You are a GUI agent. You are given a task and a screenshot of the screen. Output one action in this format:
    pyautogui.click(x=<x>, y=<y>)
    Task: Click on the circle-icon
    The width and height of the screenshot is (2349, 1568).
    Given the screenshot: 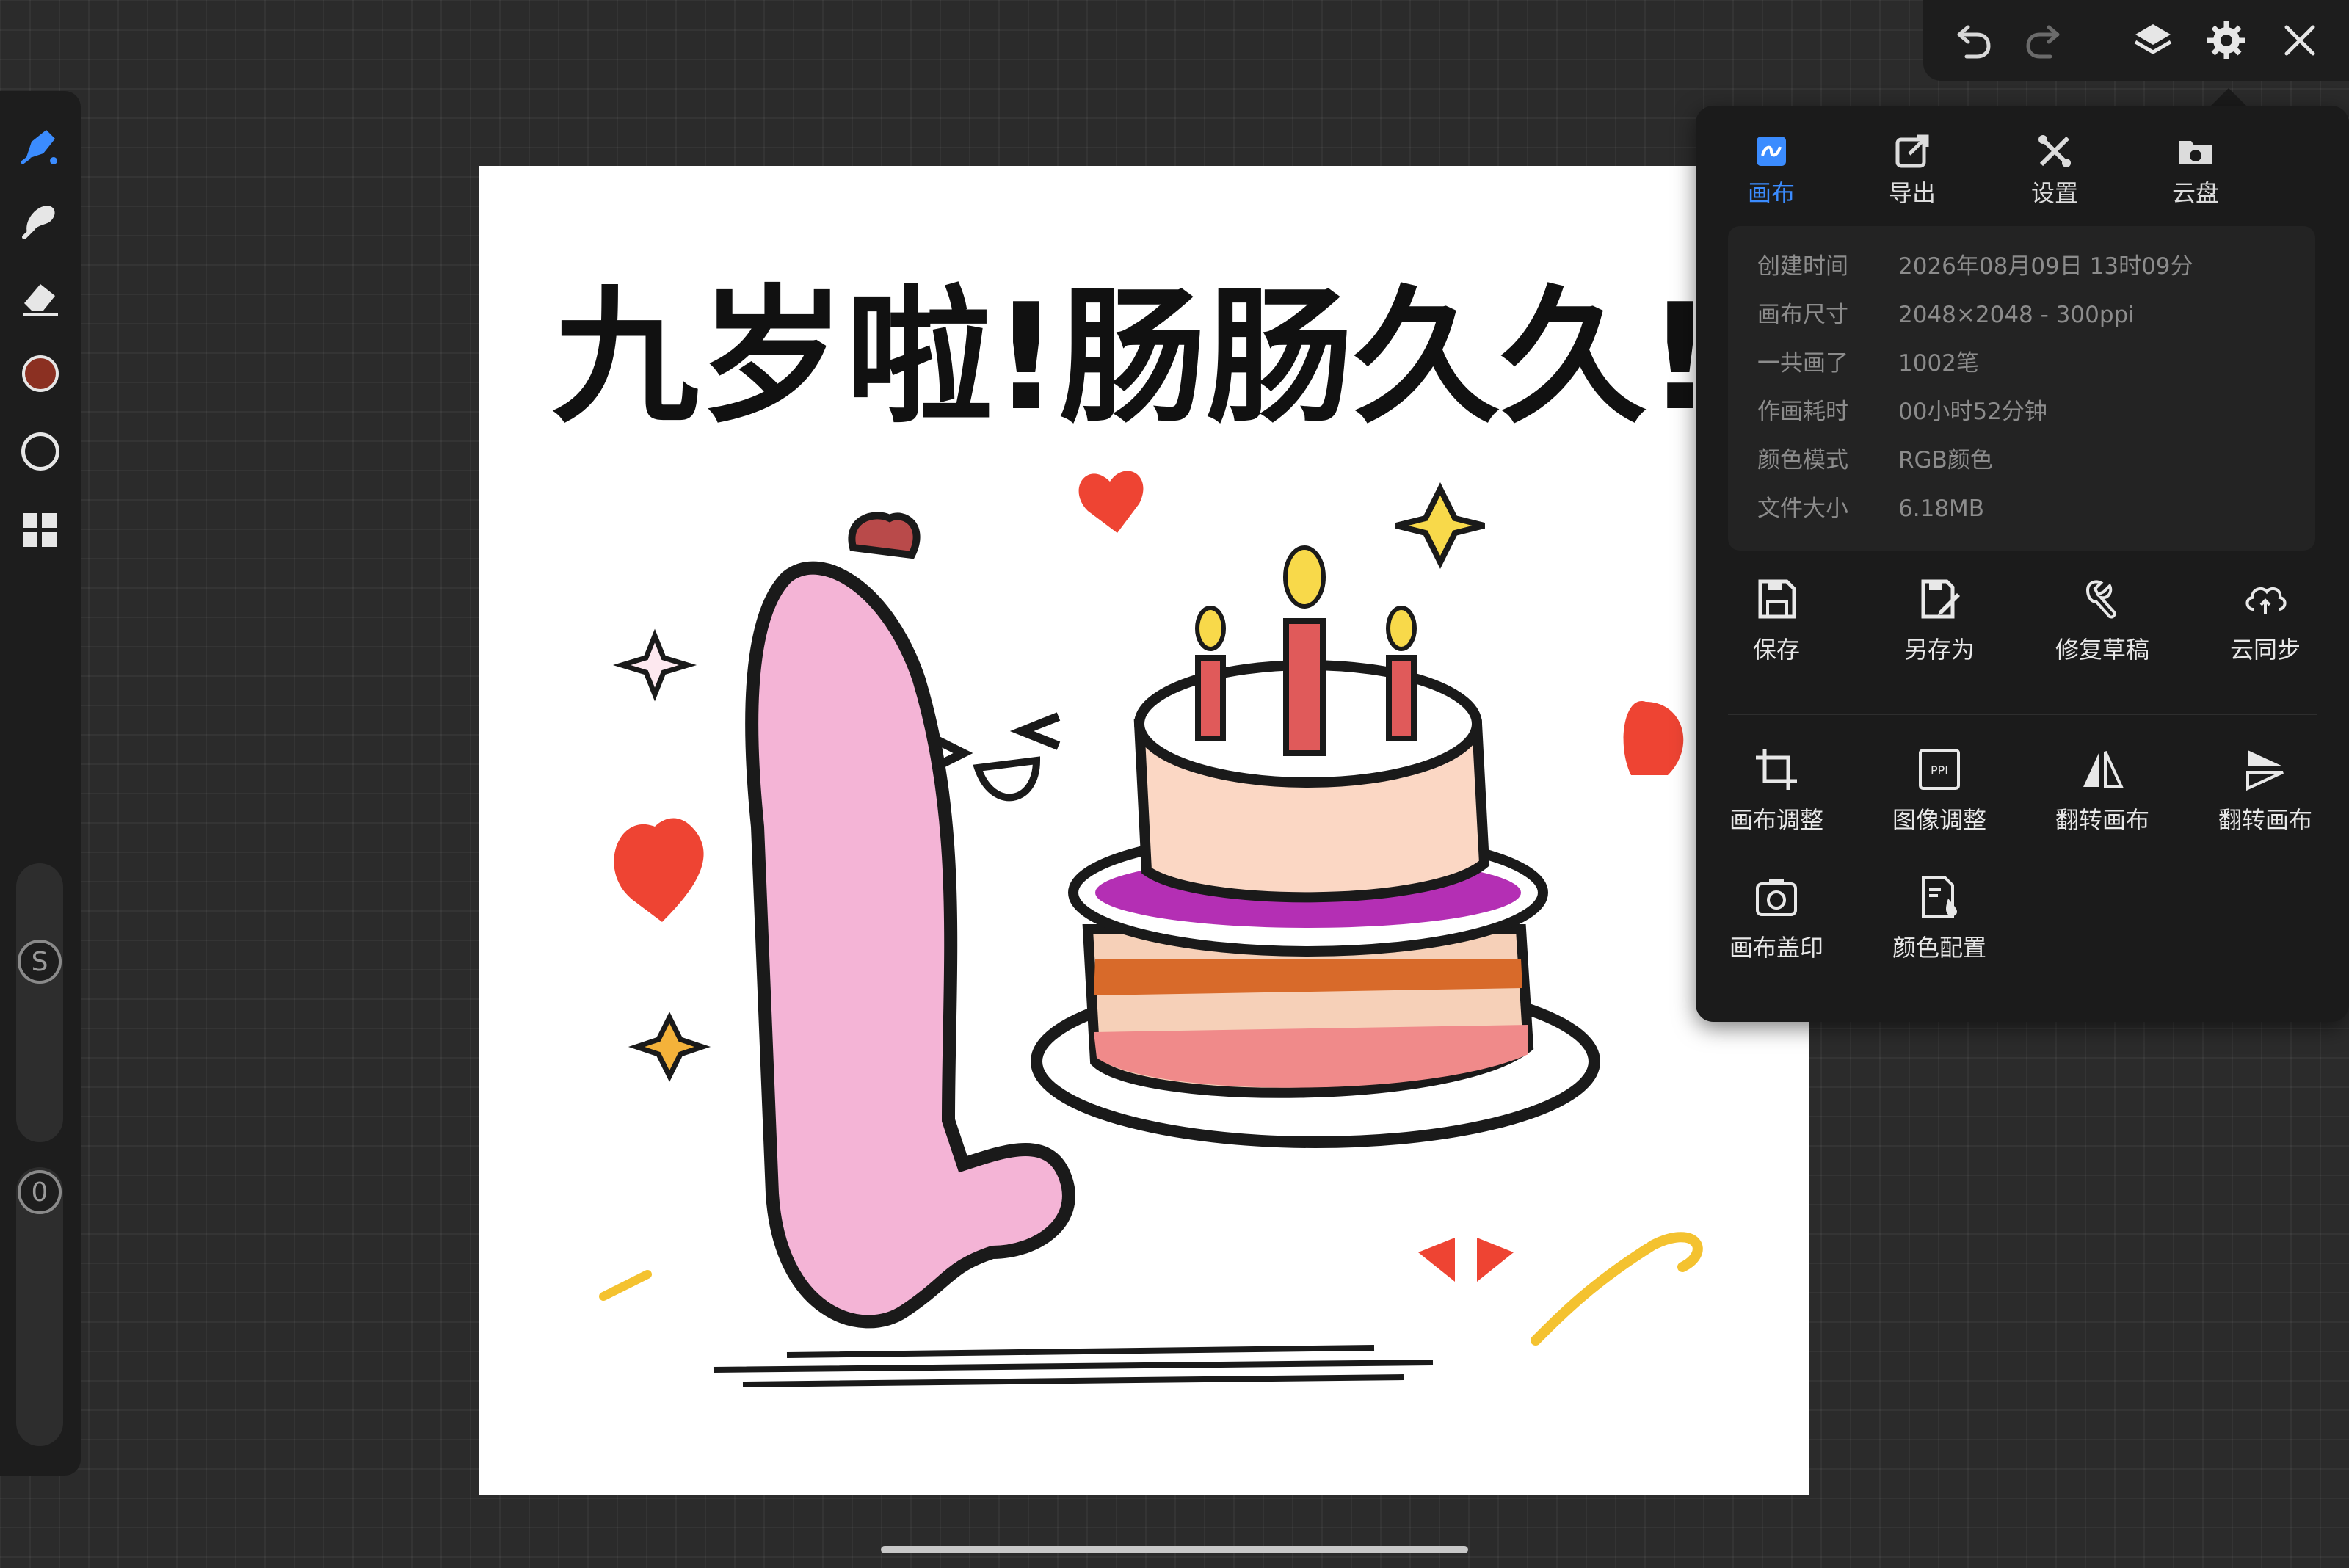 What is the action you would take?
    pyautogui.click(x=40, y=451)
    